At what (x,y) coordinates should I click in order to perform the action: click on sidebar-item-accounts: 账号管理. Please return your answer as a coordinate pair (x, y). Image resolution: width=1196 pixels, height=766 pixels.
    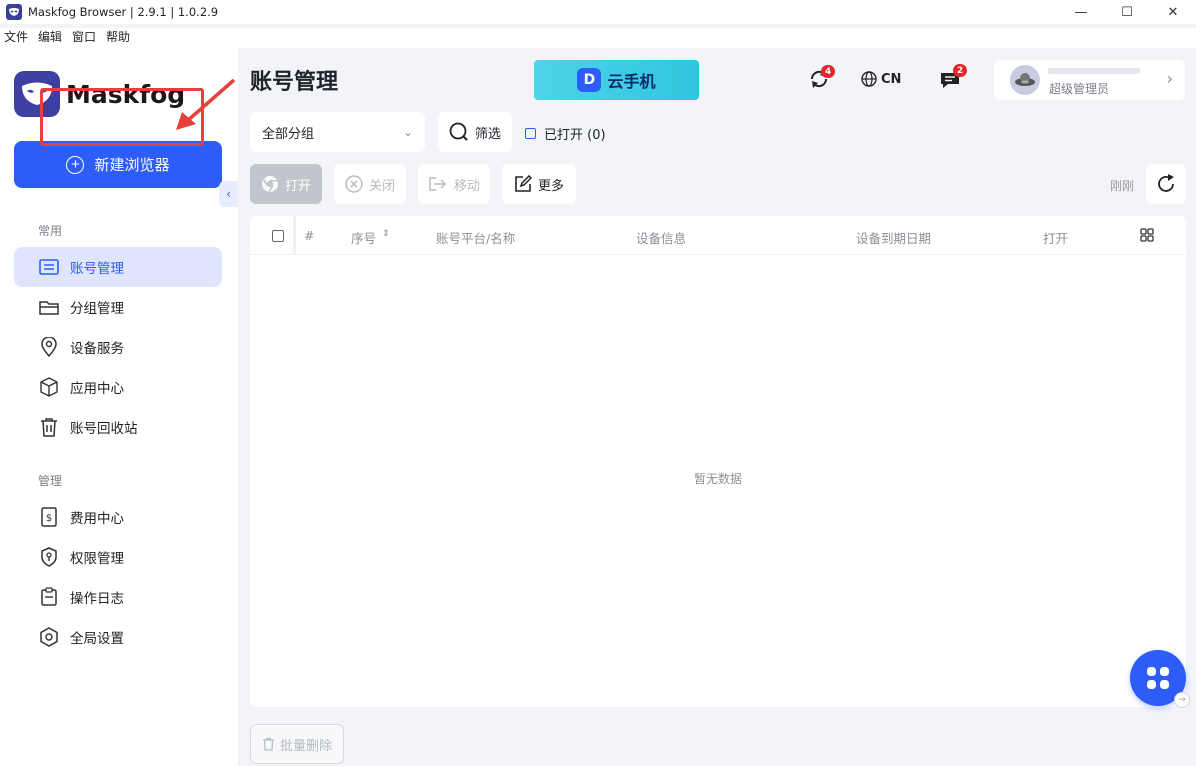
    Looking at the image, I should click on (118, 267).